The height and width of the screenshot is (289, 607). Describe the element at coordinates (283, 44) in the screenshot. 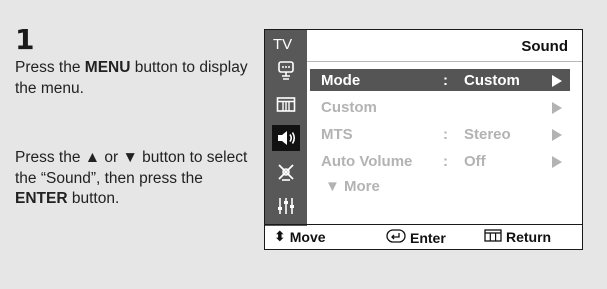

I see `source-label: TV` at that location.